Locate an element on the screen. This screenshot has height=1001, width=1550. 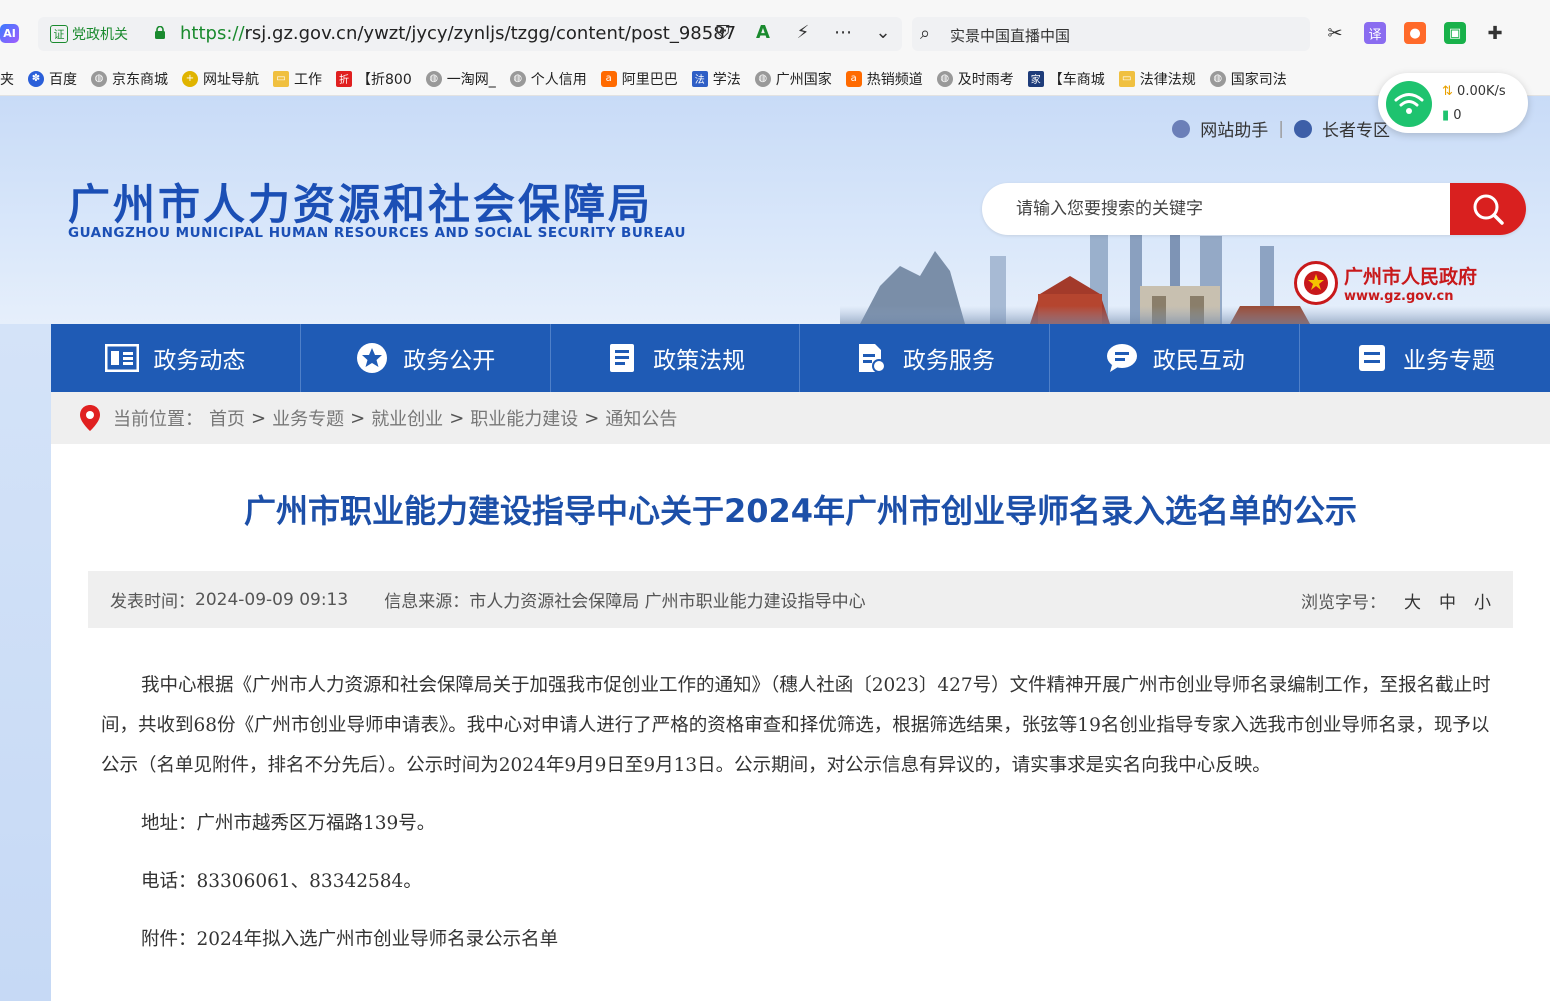
gov-name: 广州市人民政府 is located at coordinates (1411, 277).